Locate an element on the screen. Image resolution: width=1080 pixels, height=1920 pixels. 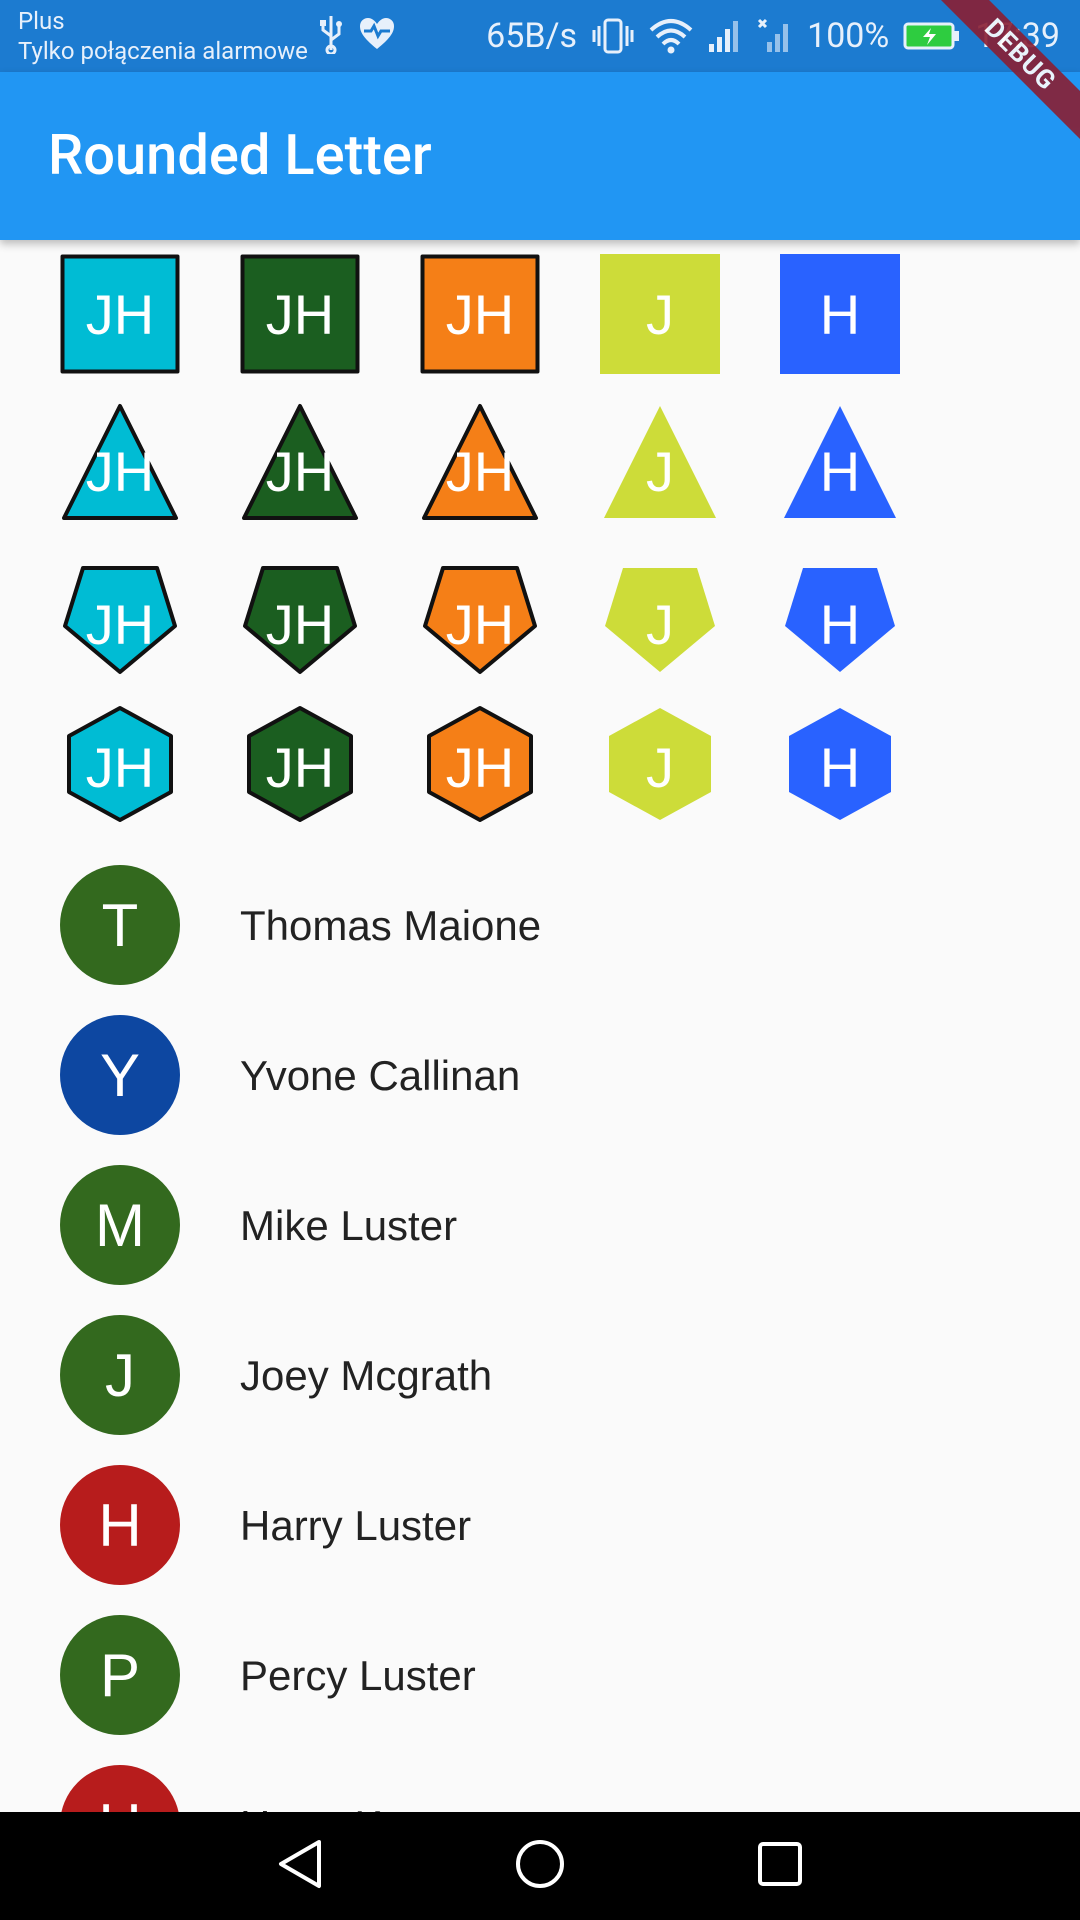
debug-banner-container: DEBUG is located at coordinates (980, 100).